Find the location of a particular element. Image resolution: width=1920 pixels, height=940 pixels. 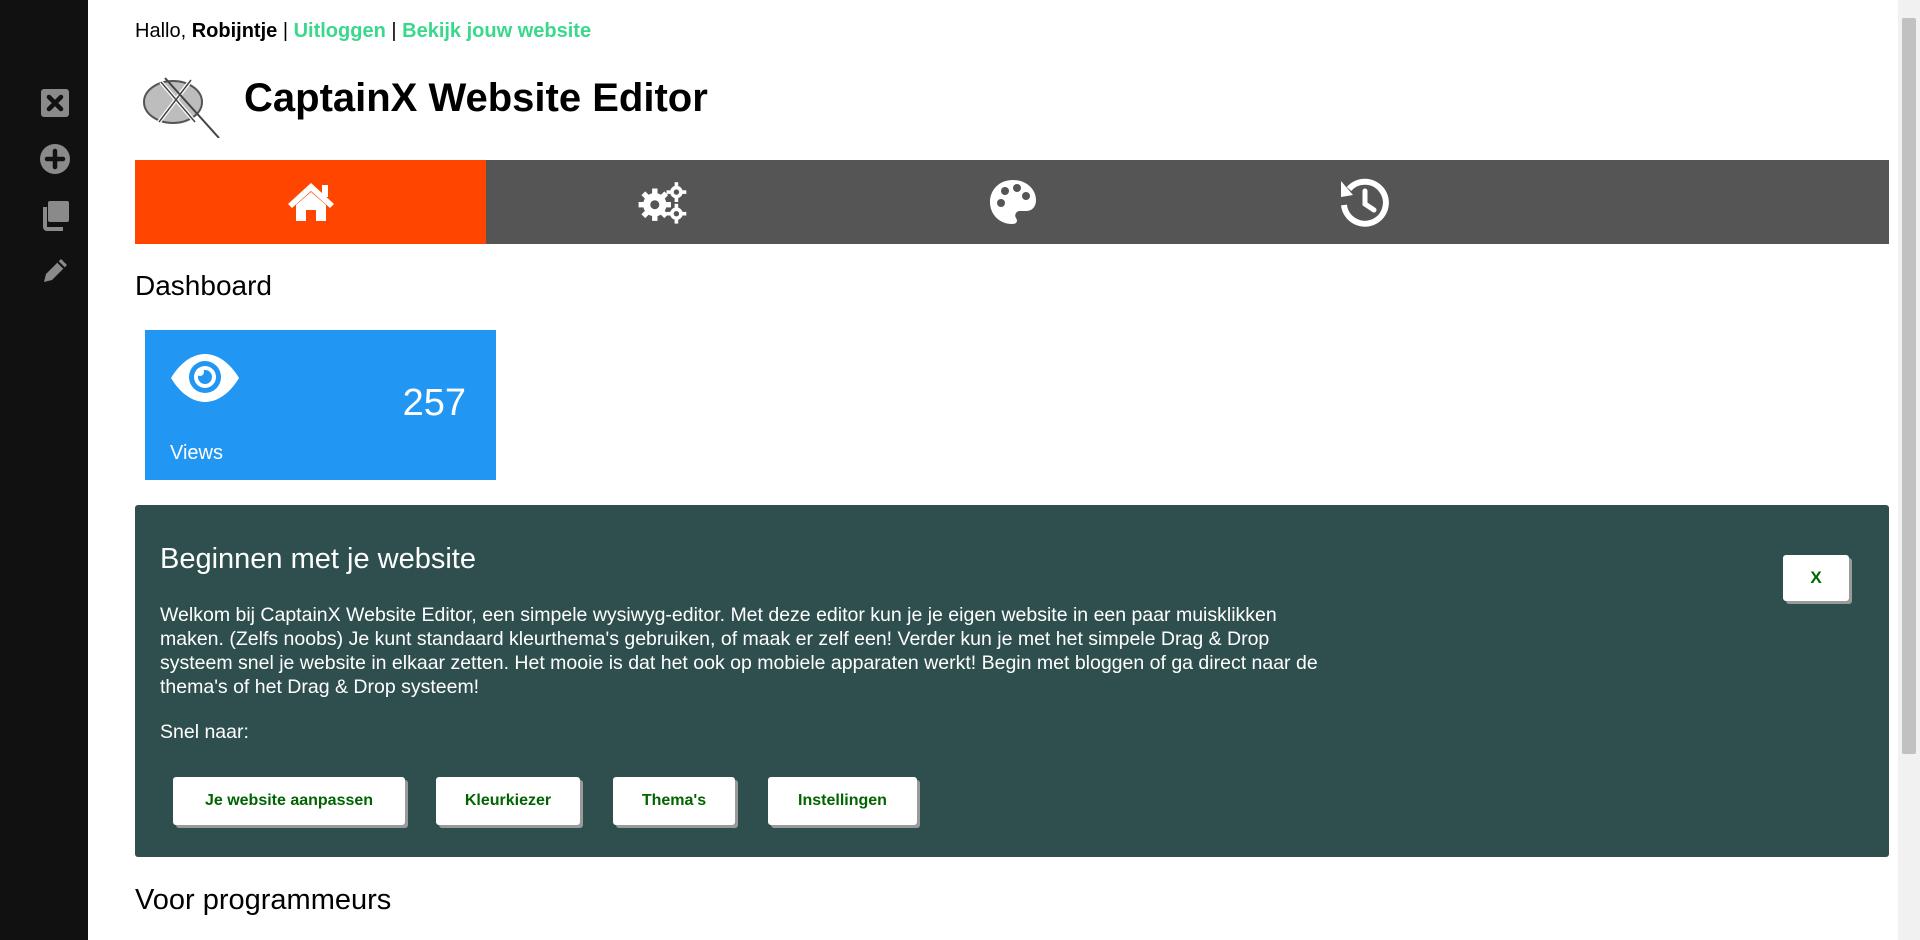

programmers-section-title: Voor programmeurs is located at coordinates (263, 900).